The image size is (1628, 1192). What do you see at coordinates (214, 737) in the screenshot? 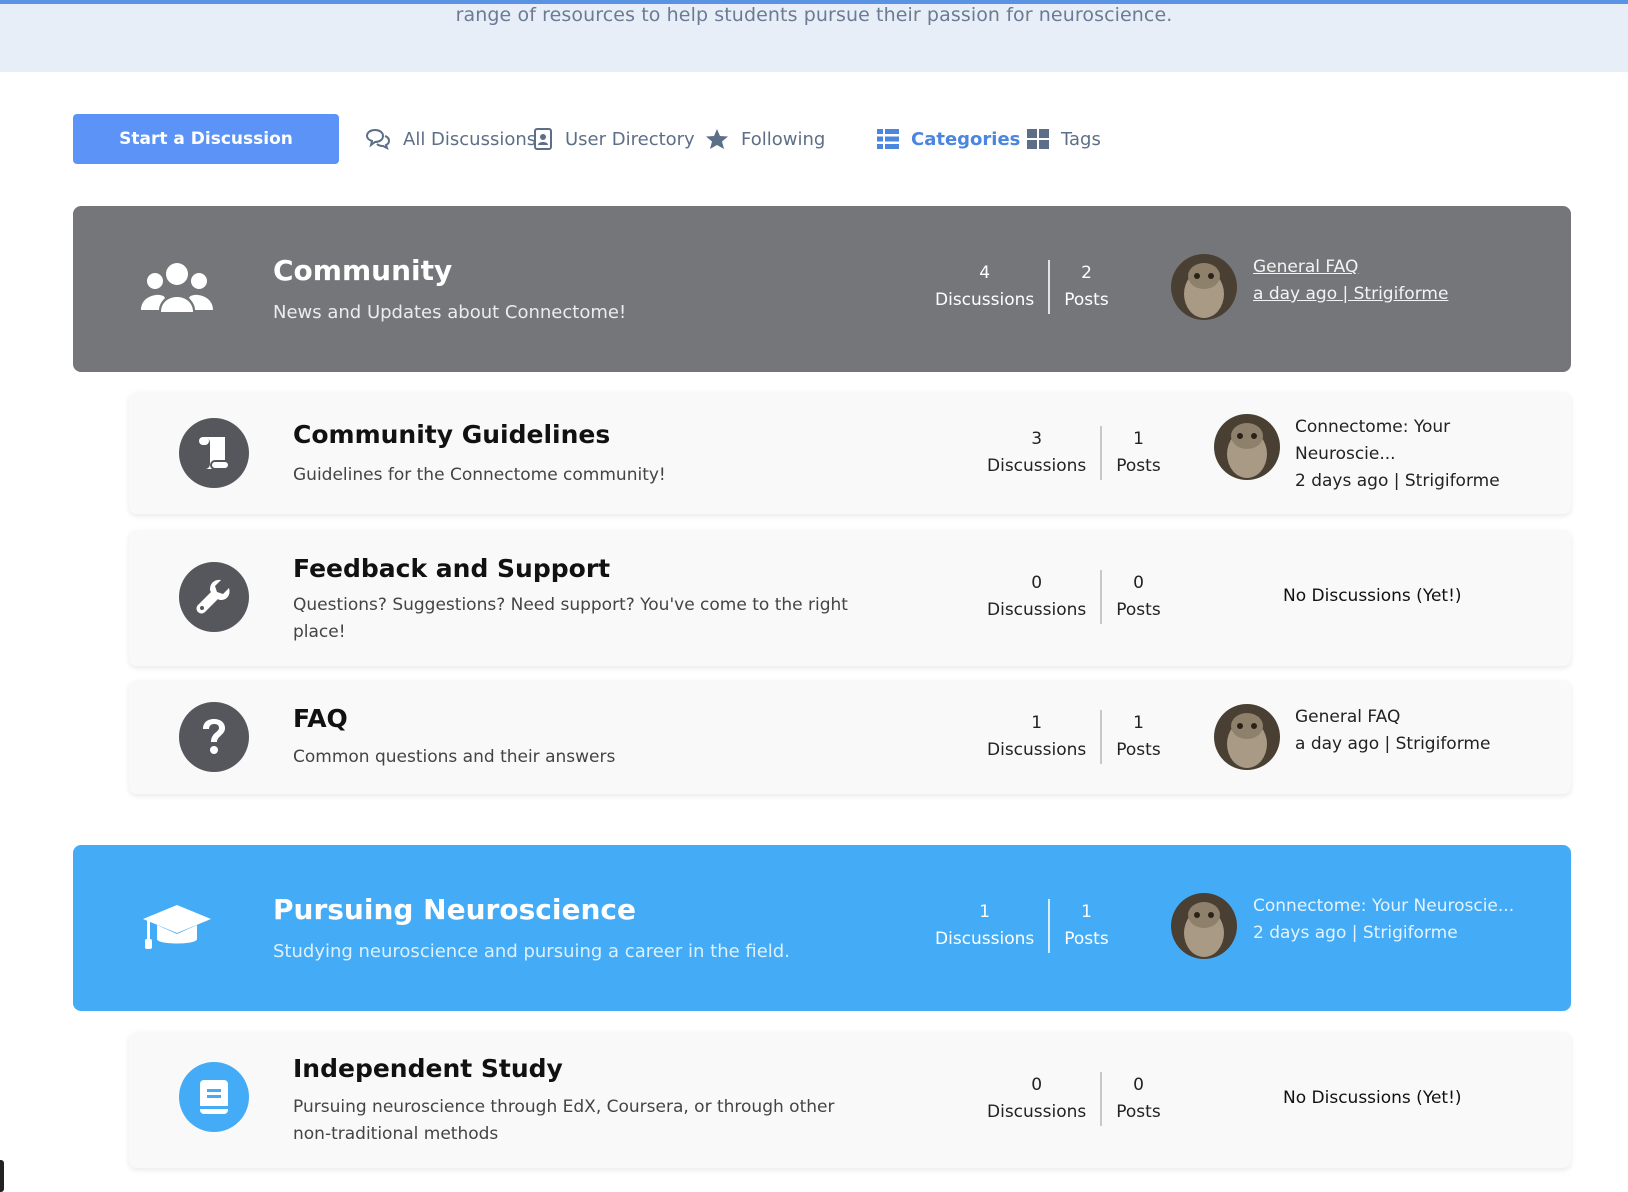
I see `question-icon` at bounding box center [214, 737].